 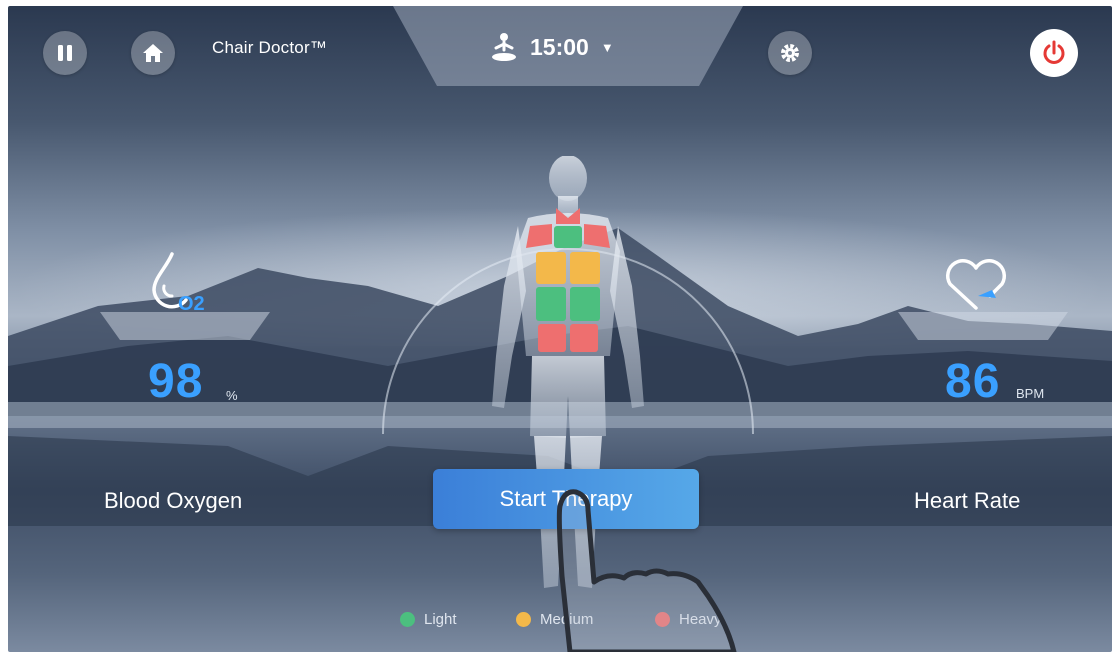 What do you see at coordinates (504, 47) in the screenshot?
I see `meditation-icon` at bounding box center [504, 47].